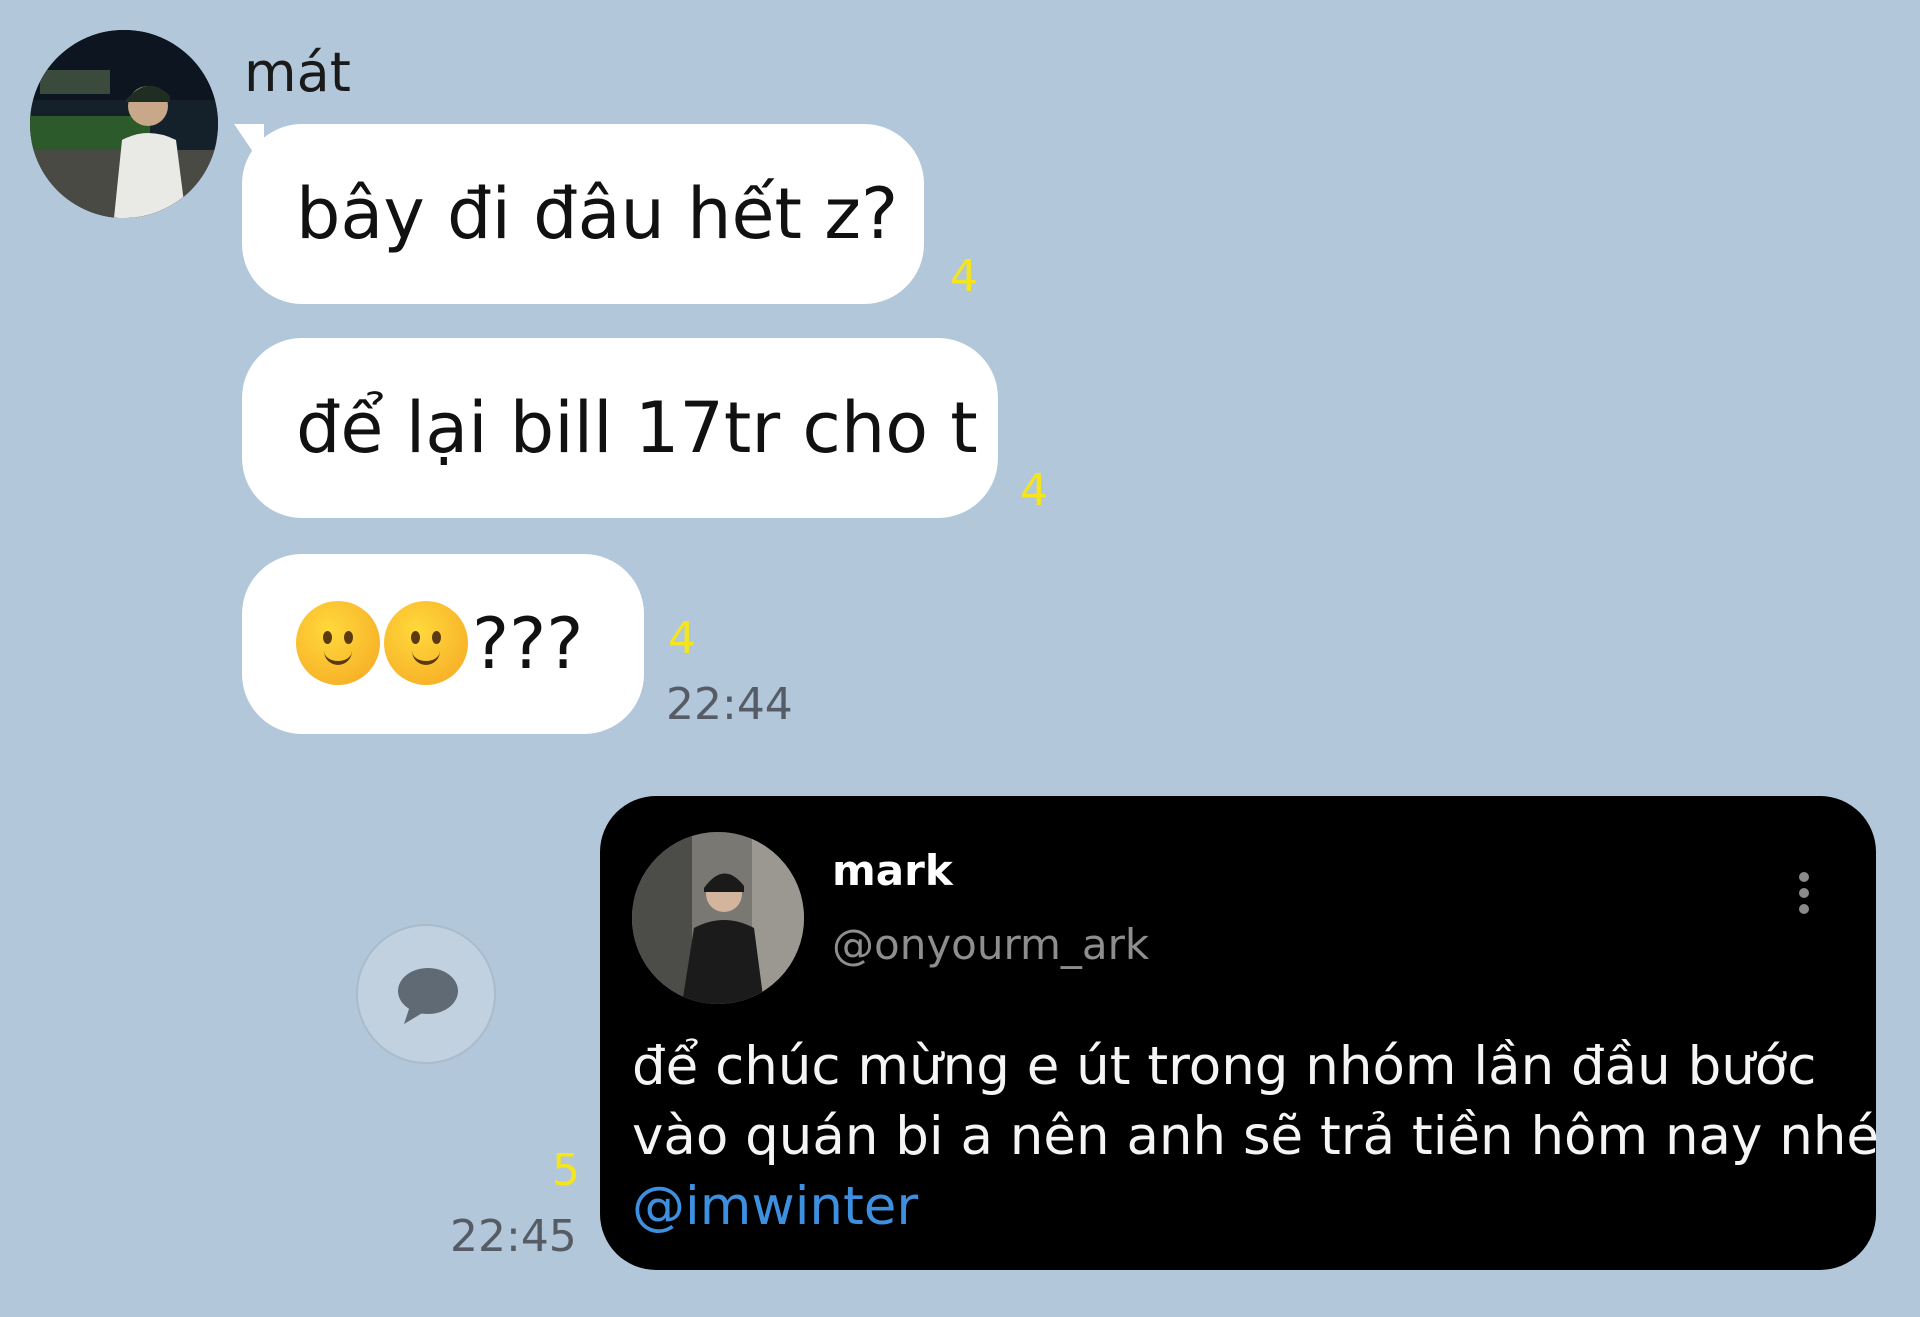 Image resolution: width=1920 pixels, height=1317 pixels. What do you see at coordinates (597, 214) in the screenshot?
I see `message-text: bây đi đâu hết z?` at bounding box center [597, 214].